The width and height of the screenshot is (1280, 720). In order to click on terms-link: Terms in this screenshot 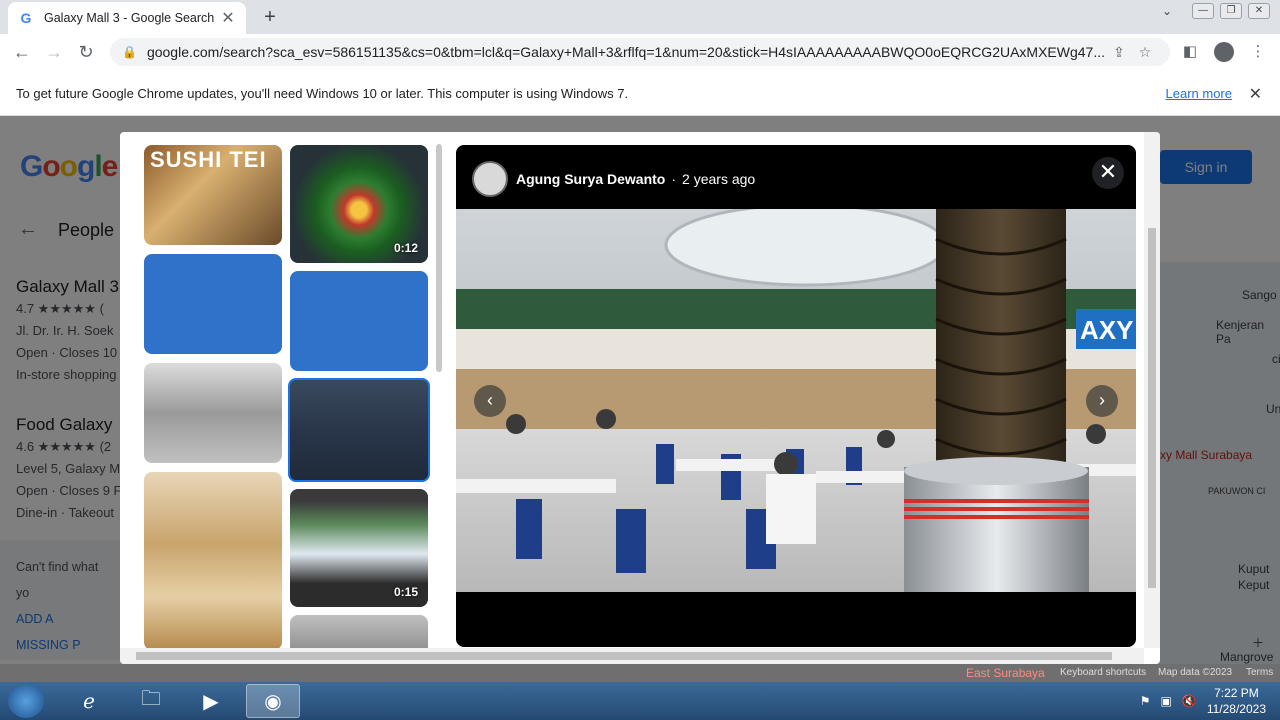, I will do `click(1259, 672)`.